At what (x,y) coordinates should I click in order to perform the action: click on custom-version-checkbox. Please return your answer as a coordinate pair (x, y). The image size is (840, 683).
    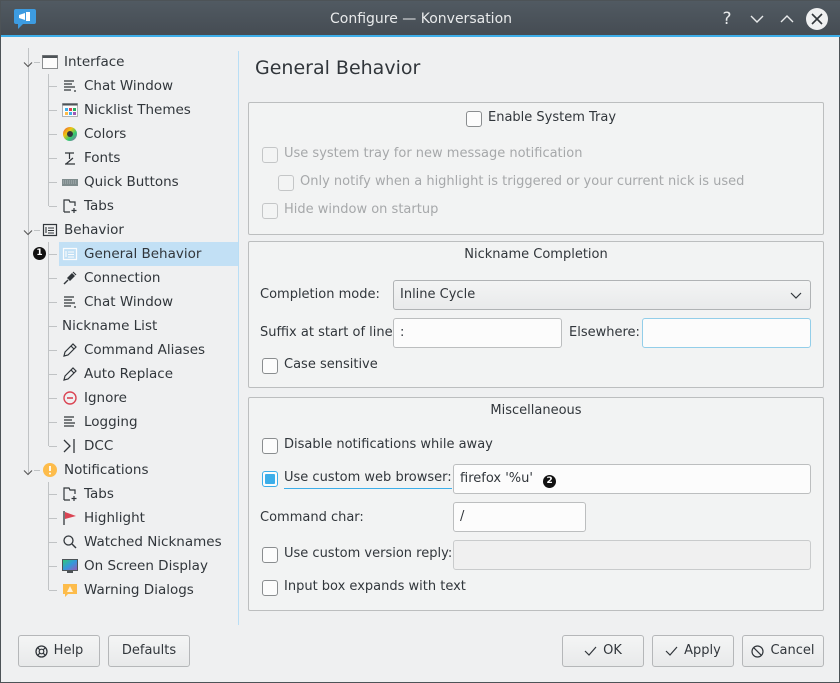
    Looking at the image, I should click on (270, 555).